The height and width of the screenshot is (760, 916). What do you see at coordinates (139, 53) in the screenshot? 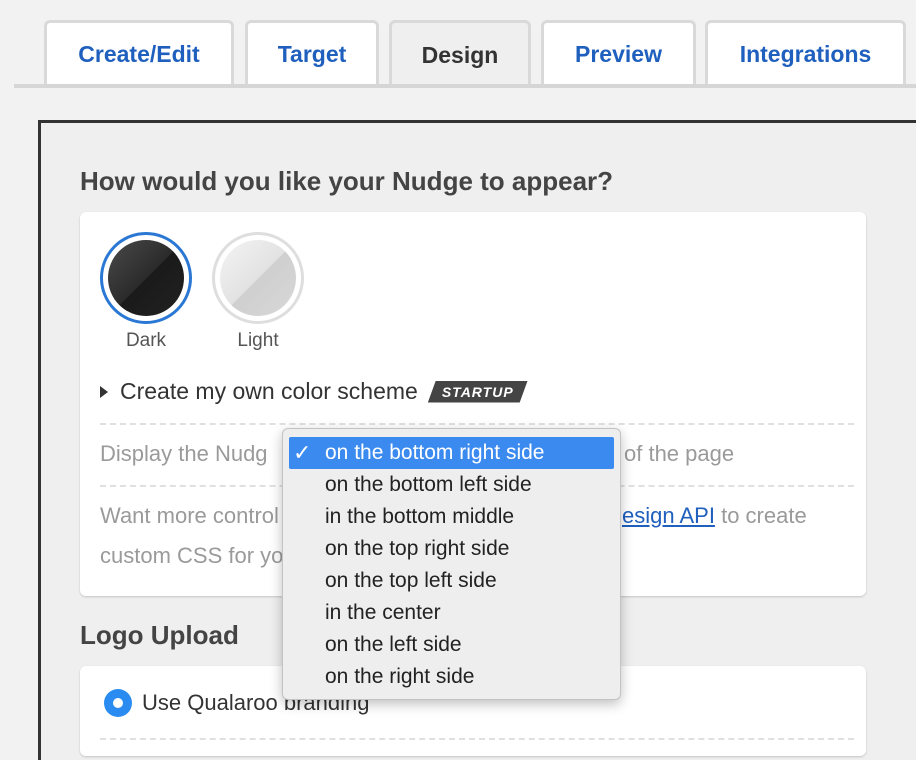
I see `tab-create-edit: Create/Edit` at bounding box center [139, 53].